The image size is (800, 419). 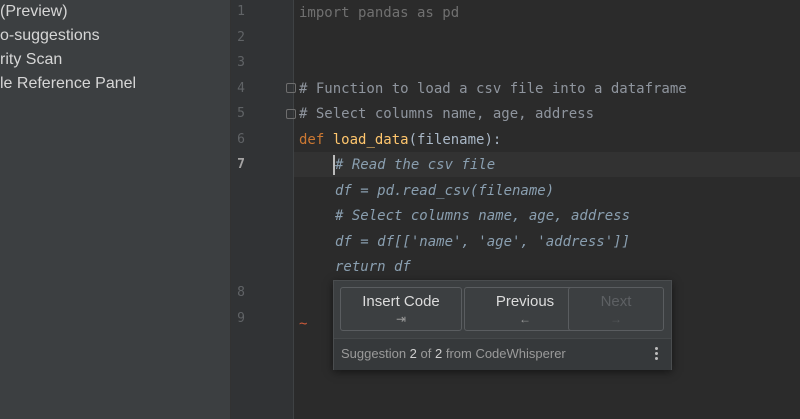 I want to click on suggestion-of: of, so click(x=425, y=353).